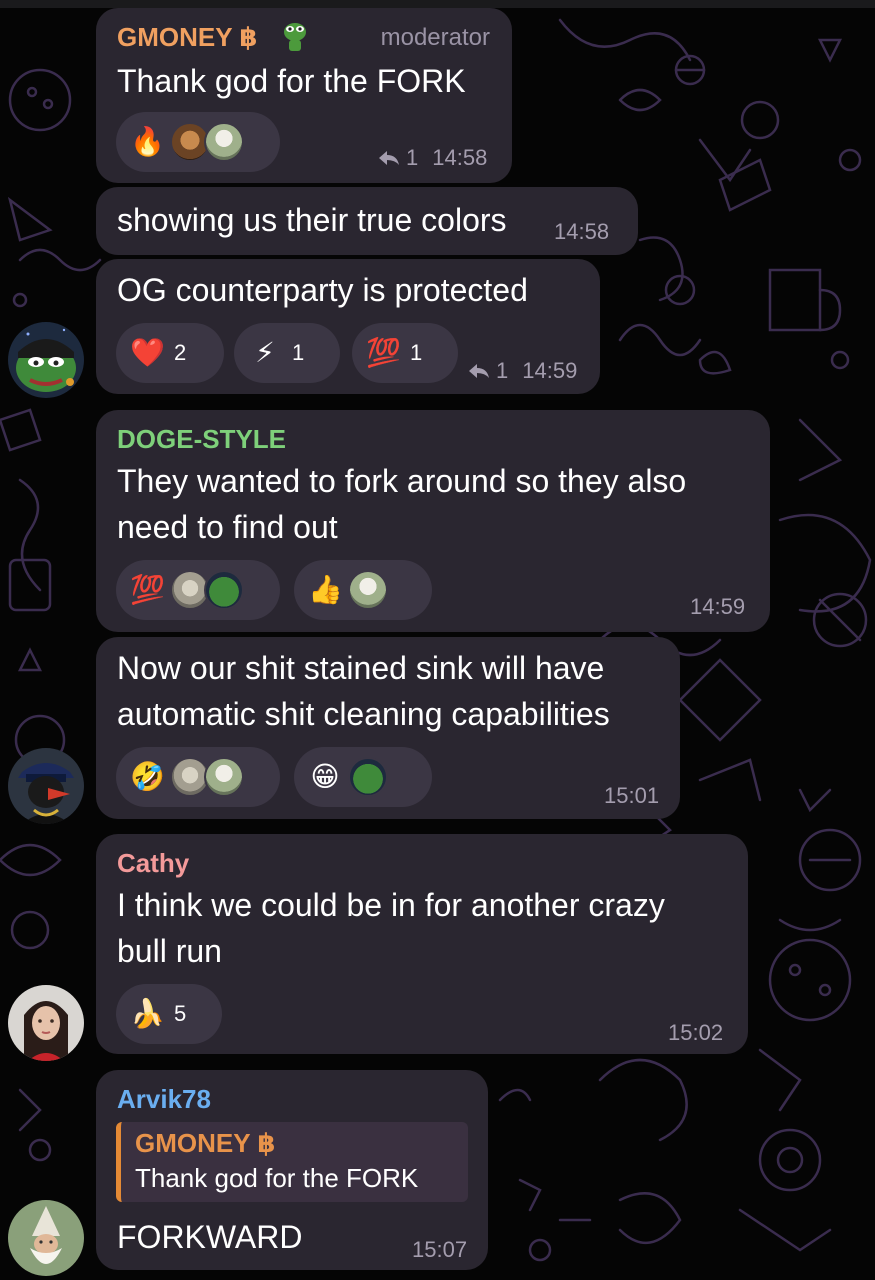 Image resolution: width=875 pixels, height=1280 pixels. Describe the element at coordinates (169, 951) in the screenshot. I see `message-text: bull run` at that location.